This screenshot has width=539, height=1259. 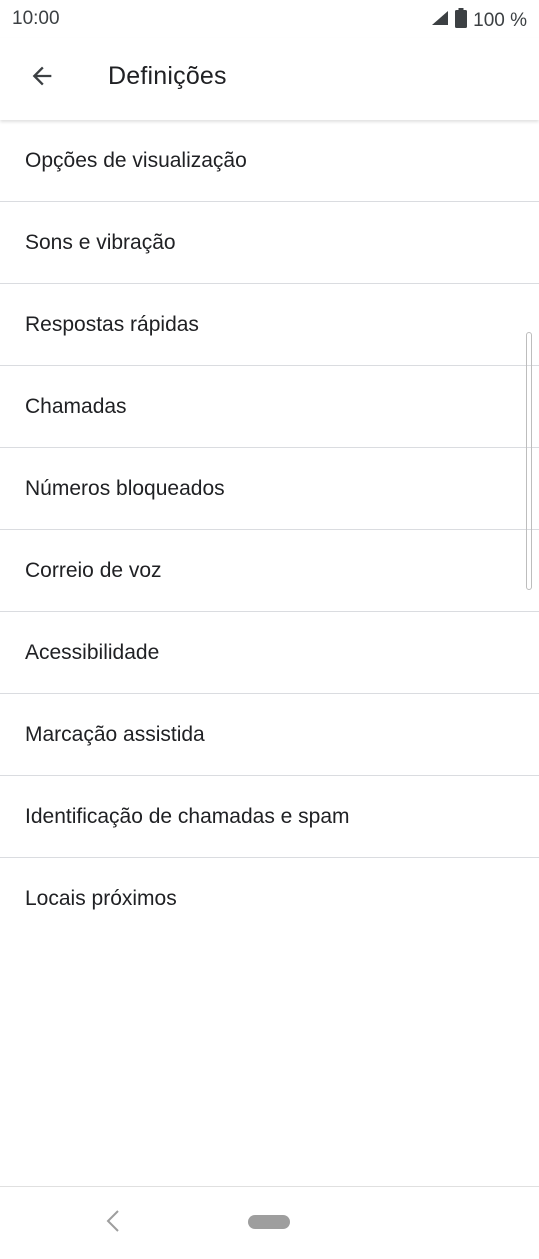 What do you see at coordinates (269, 489) in the screenshot?
I see `settings-item-blocked-numbers: Números bloqueados` at bounding box center [269, 489].